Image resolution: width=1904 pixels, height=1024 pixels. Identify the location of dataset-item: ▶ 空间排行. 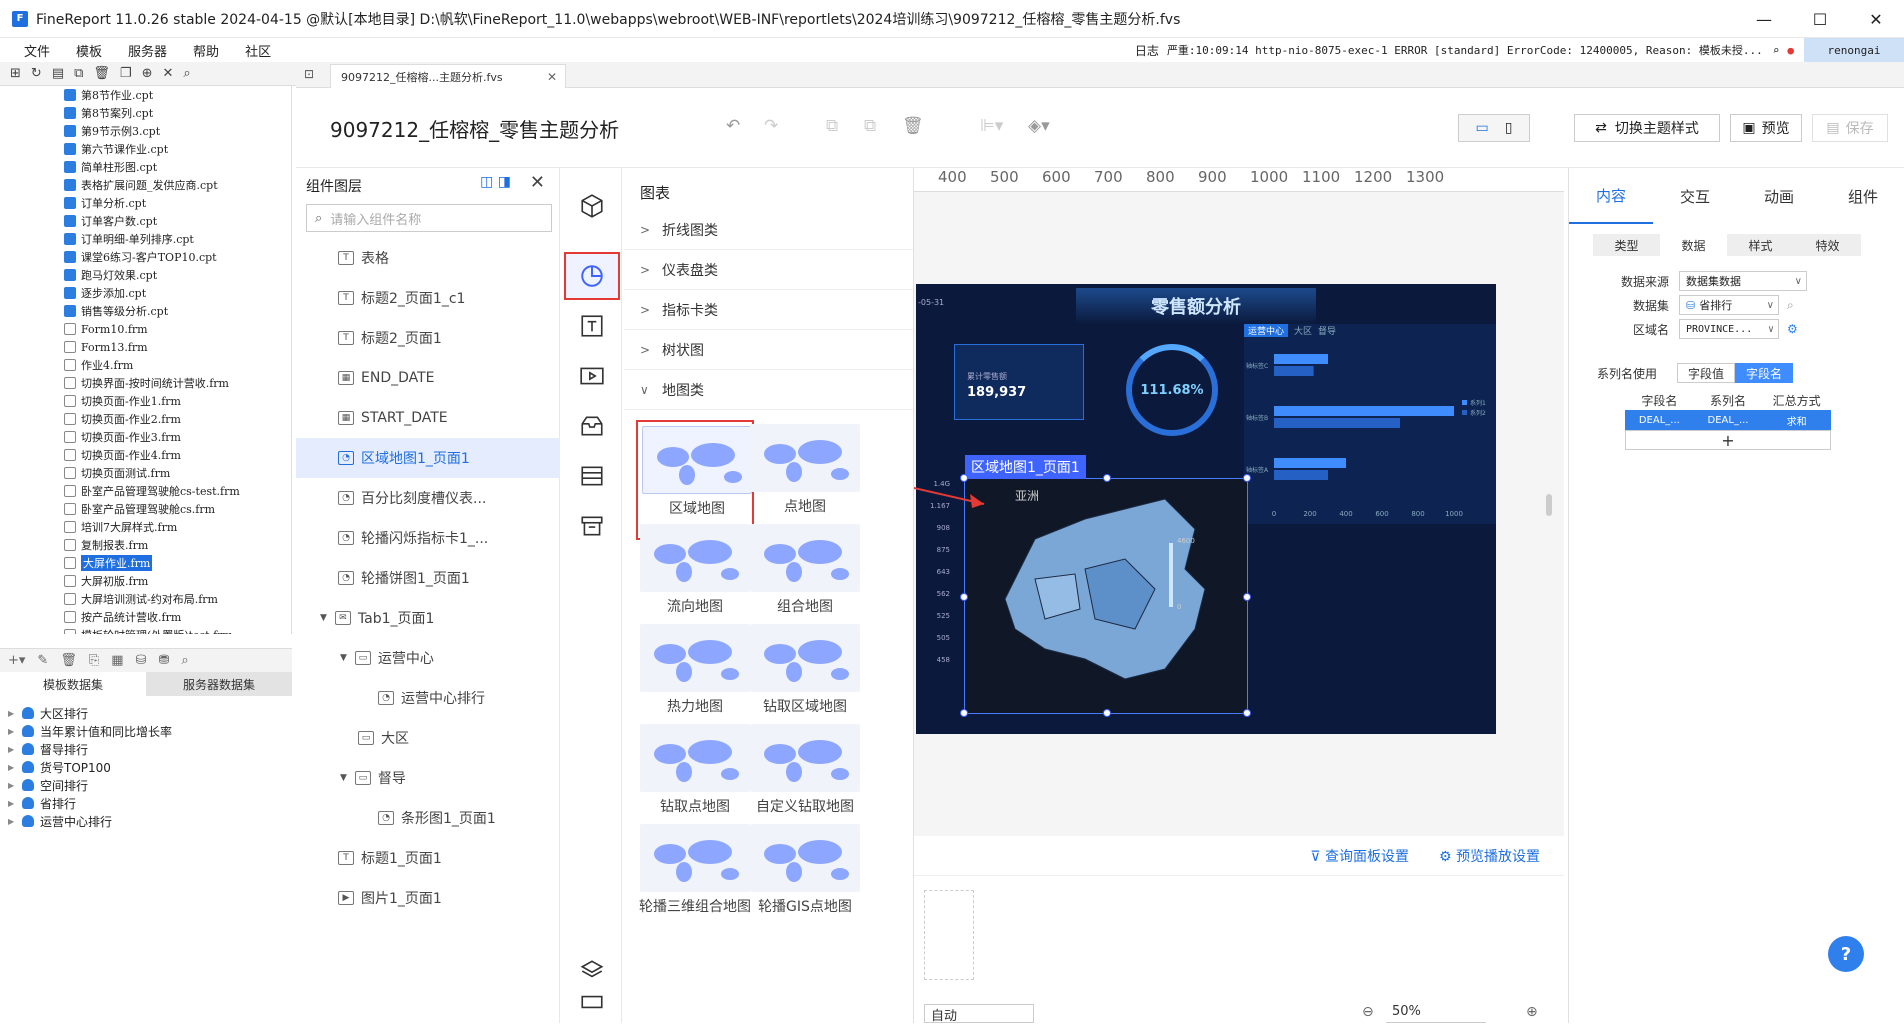
(146, 785).